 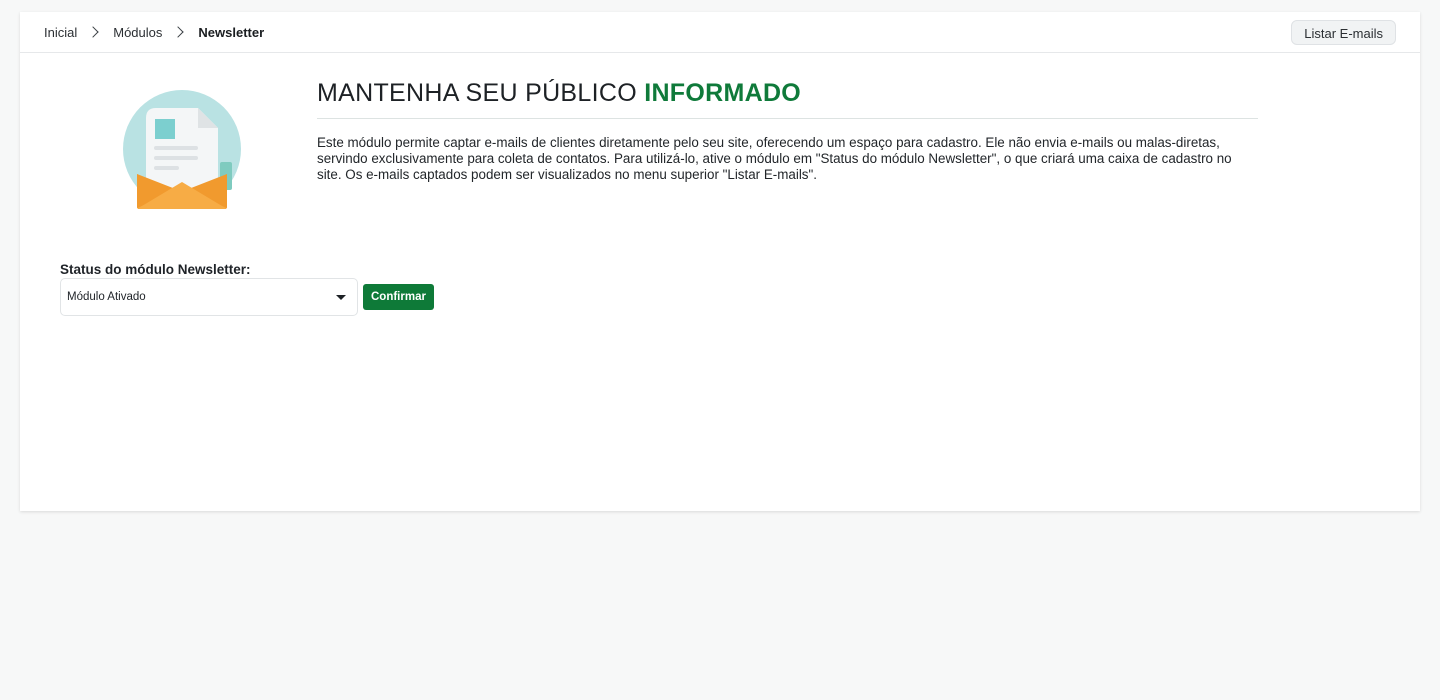 I want to click on page-title-accent: INFORMADO, so click(x=723, y=93).